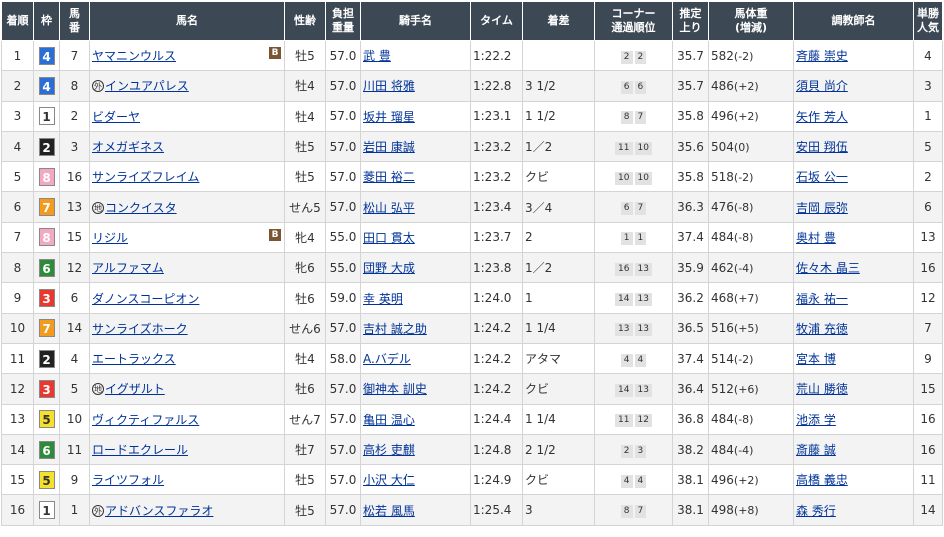 The width and height of the screenshot is (944, 537). Describe the element at coordinates (928, 358) in the screenshot. I see `popularity-cell: 9` at that location.